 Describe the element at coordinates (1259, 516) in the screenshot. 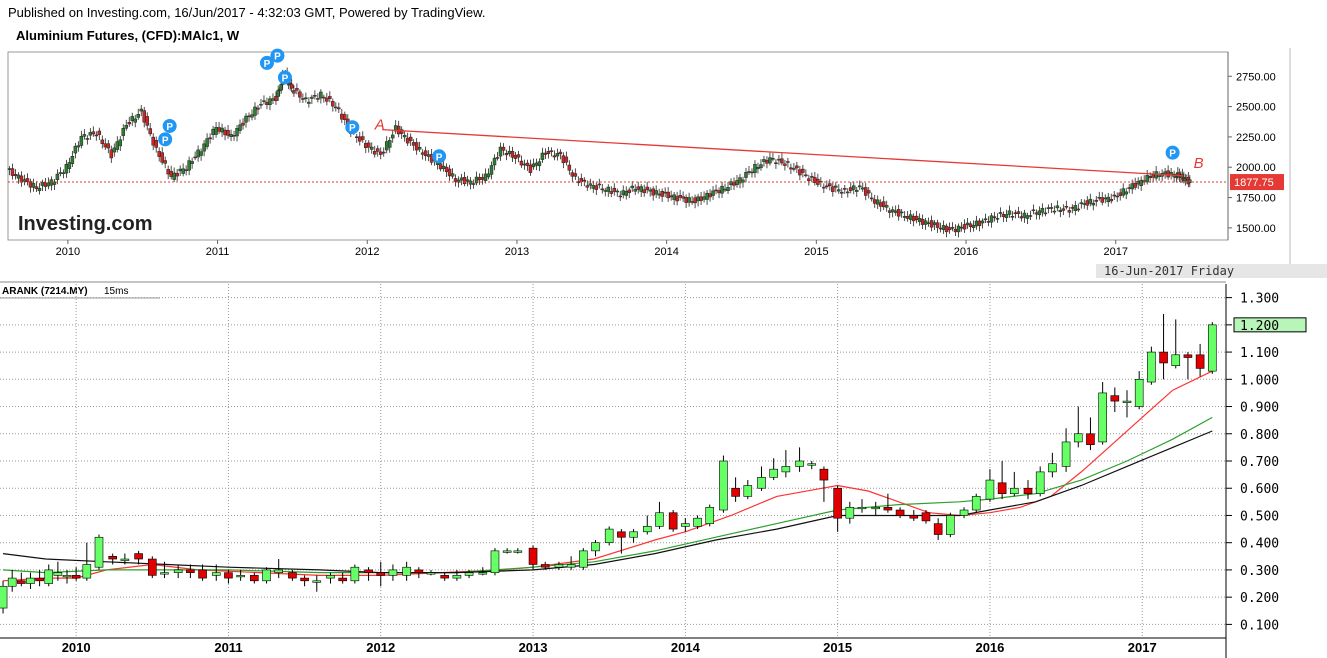

I see `y-tick-label: 0.500` at that location.